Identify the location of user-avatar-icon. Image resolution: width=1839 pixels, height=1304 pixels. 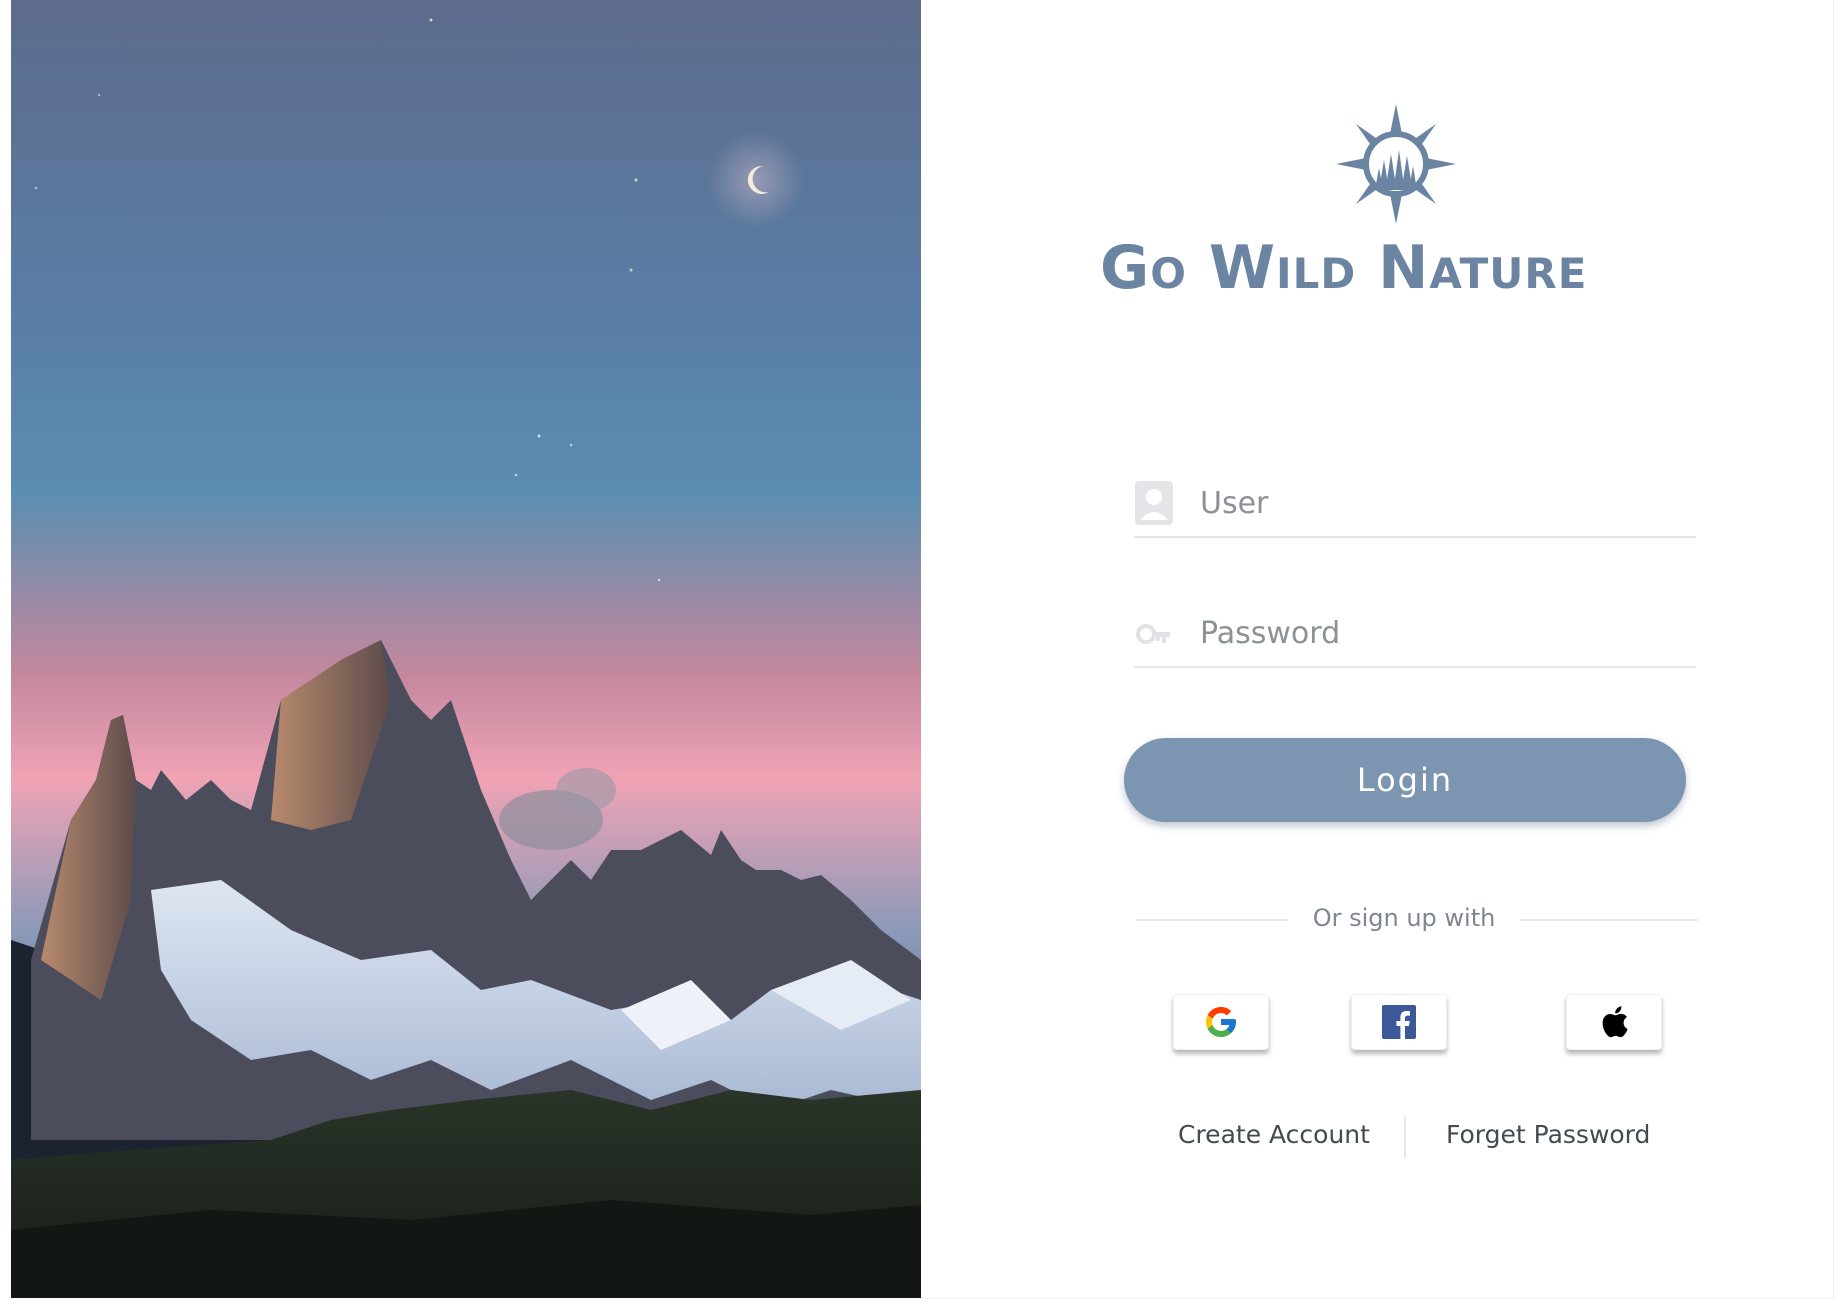
(1154, 503).